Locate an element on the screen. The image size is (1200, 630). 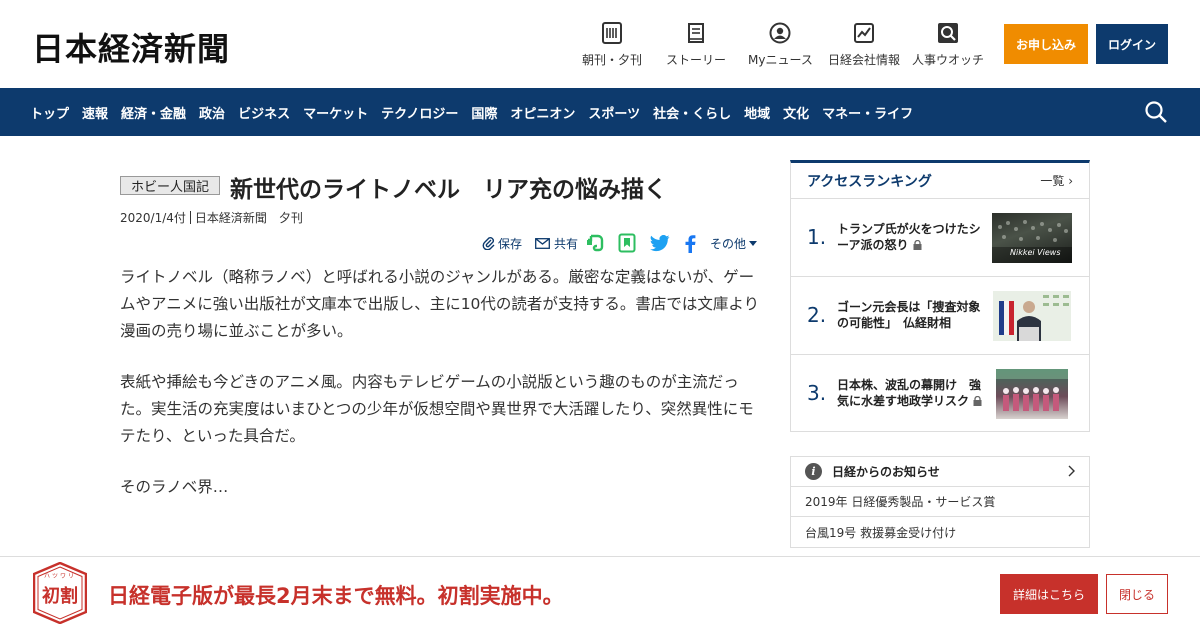
ranking-more-label: 一覧 is located at coordinates (1052, 181).